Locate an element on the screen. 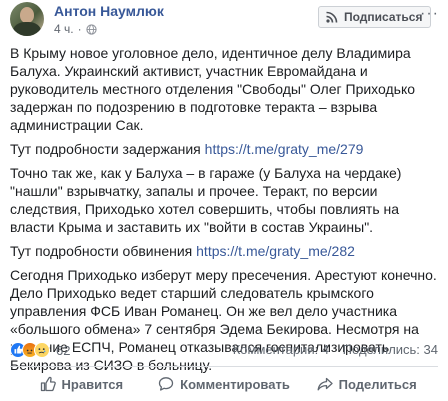 The height and width of the screenshot is (401, 448). shares-count: Поделились: 34 is located at coordinates (390, 349).